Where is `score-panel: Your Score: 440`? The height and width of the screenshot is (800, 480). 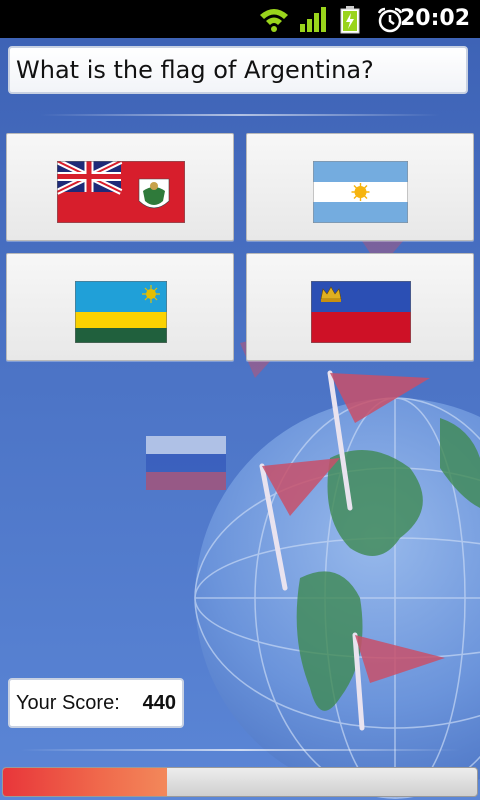
score-panel: Your Score: 440 is located at coordinates (96, 703).